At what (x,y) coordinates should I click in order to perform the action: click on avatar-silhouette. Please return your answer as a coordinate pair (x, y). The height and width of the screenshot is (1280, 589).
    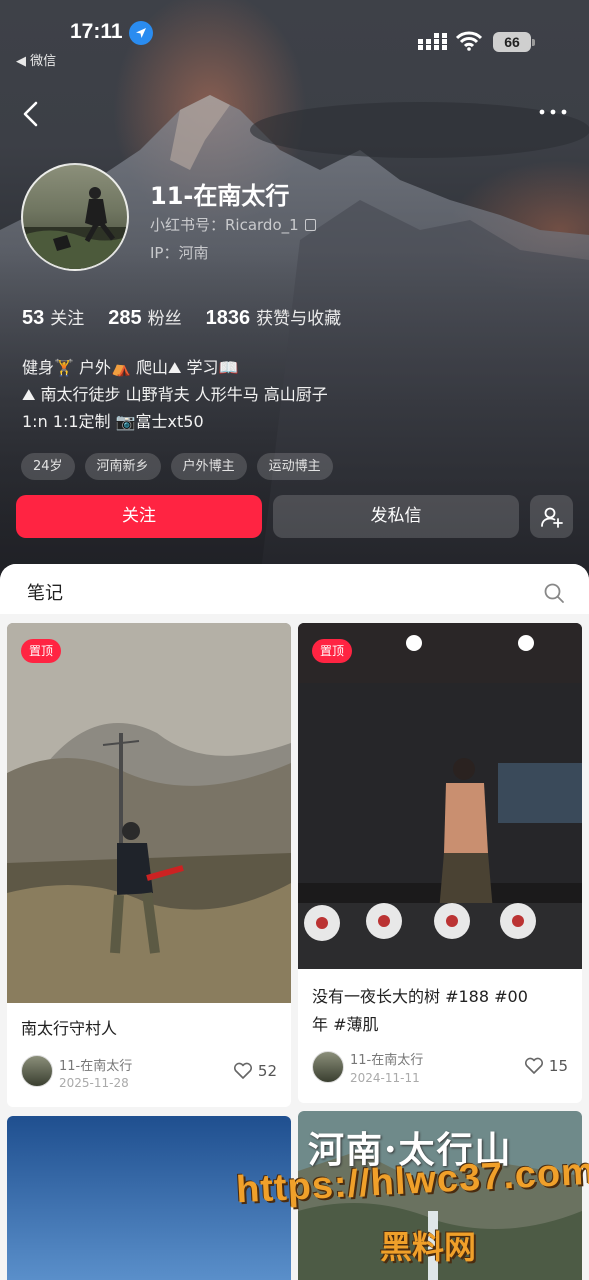
    Looking at the image, I should click on (75, 228).